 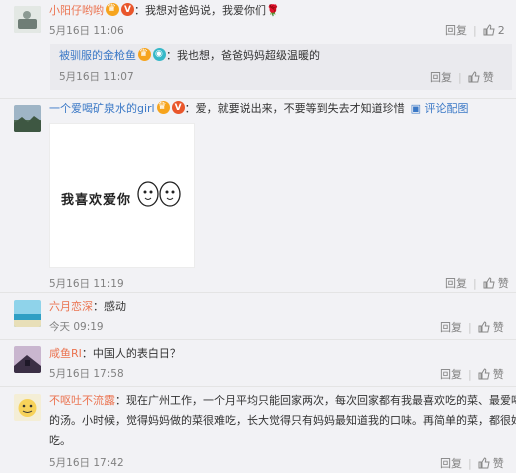 What do you see at coordinates (96, 200) in the screenshot?
I see `image-caption: 我喜欢爱你` at bounding box center [96, 200].